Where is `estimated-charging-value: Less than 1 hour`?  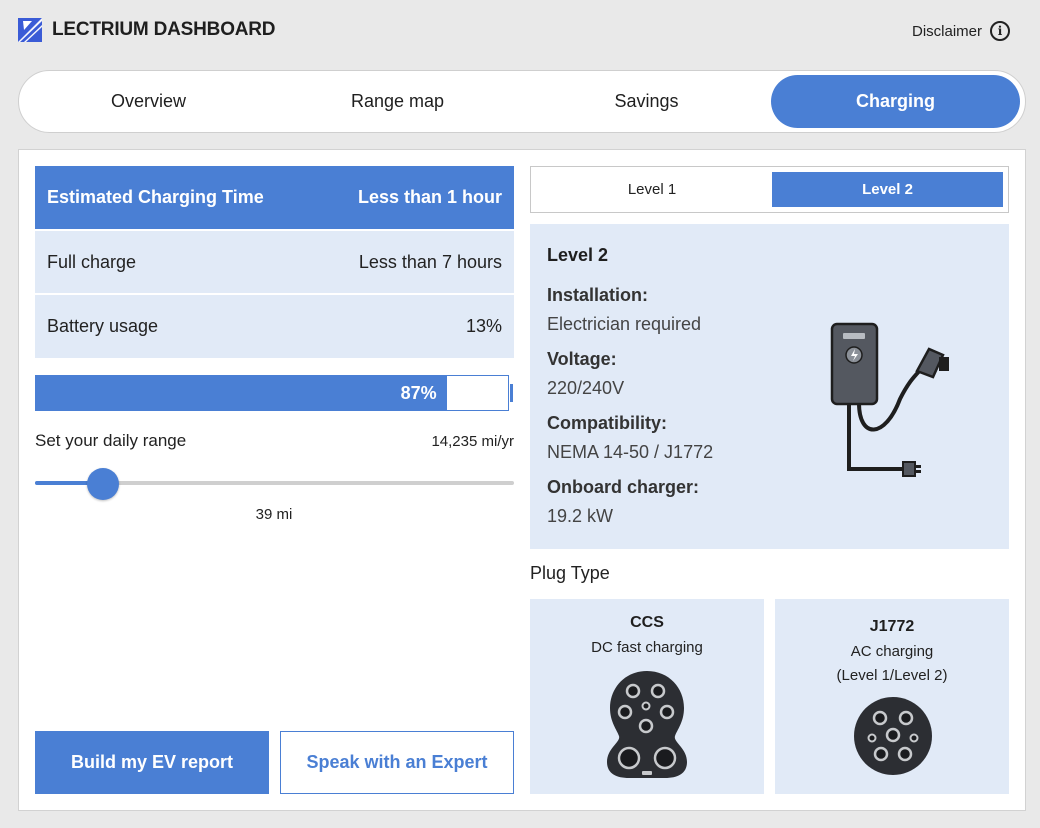
estimated-charging-value: Less than 1 hour is located at coordinates (429, 197).